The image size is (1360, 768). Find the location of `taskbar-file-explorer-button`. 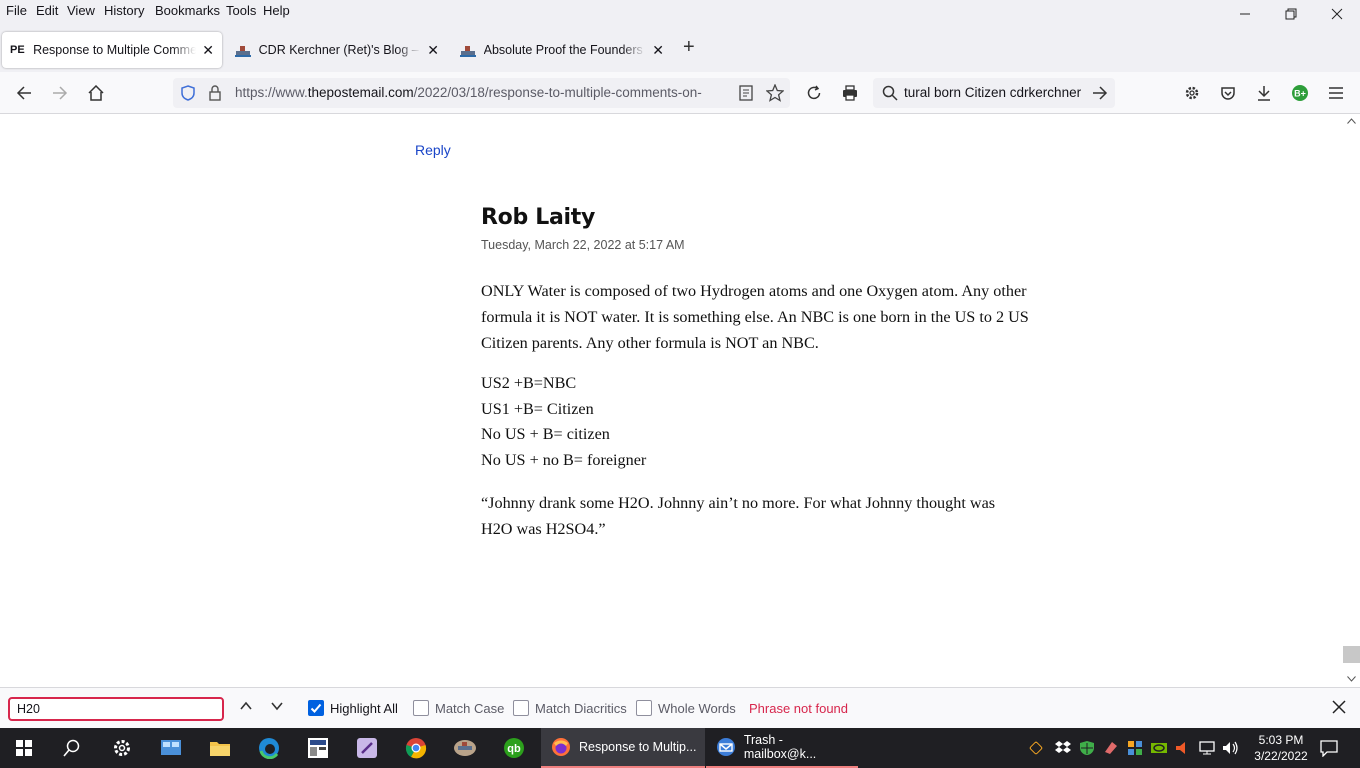

taskbar-file-explorer-button is located at coordinates (220, 748).